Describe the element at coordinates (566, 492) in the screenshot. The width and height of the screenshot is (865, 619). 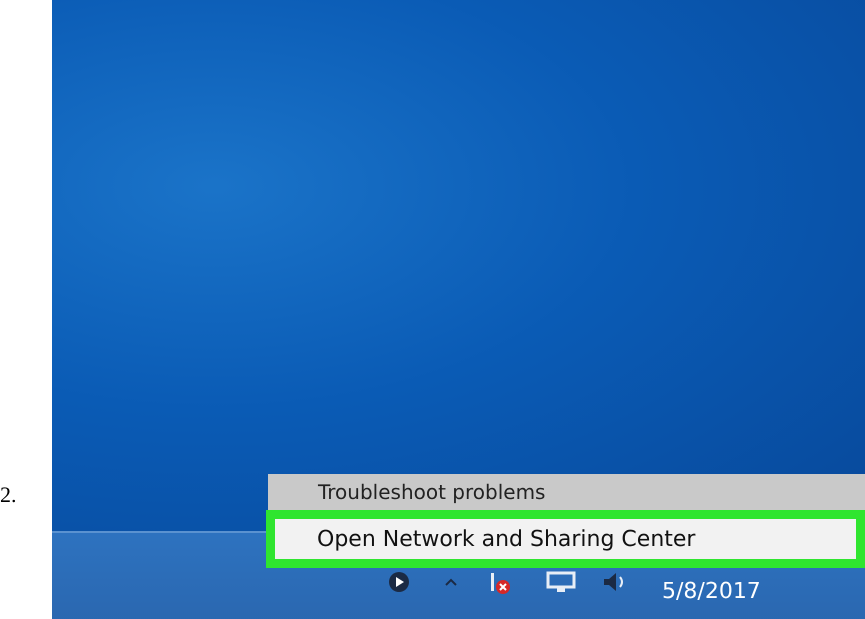
I see `menu-item: Troubleshoot problems` at that location.